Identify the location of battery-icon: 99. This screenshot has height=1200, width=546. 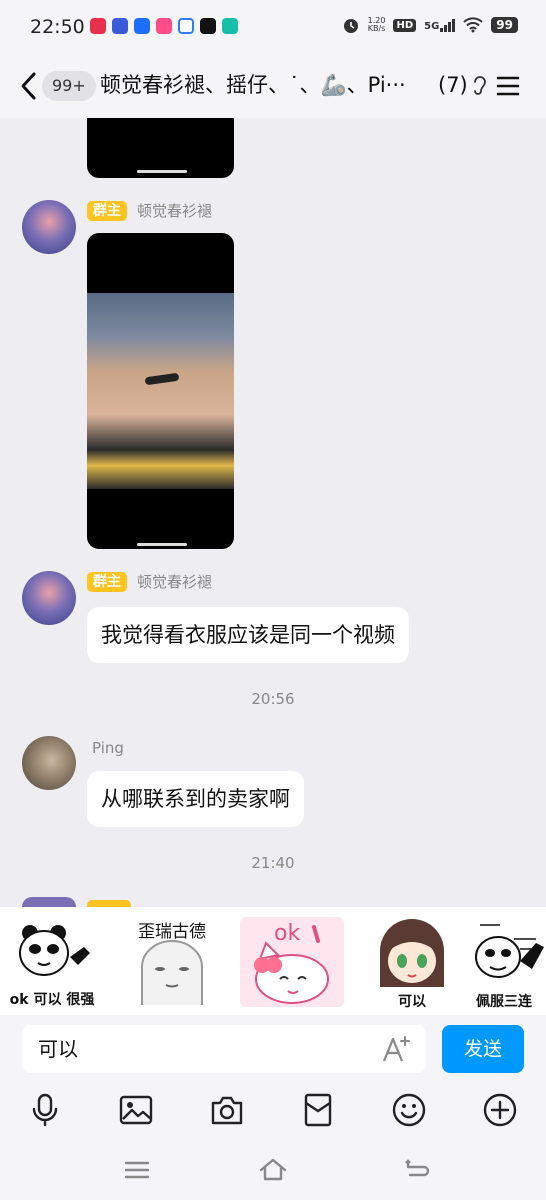
(504, 25).